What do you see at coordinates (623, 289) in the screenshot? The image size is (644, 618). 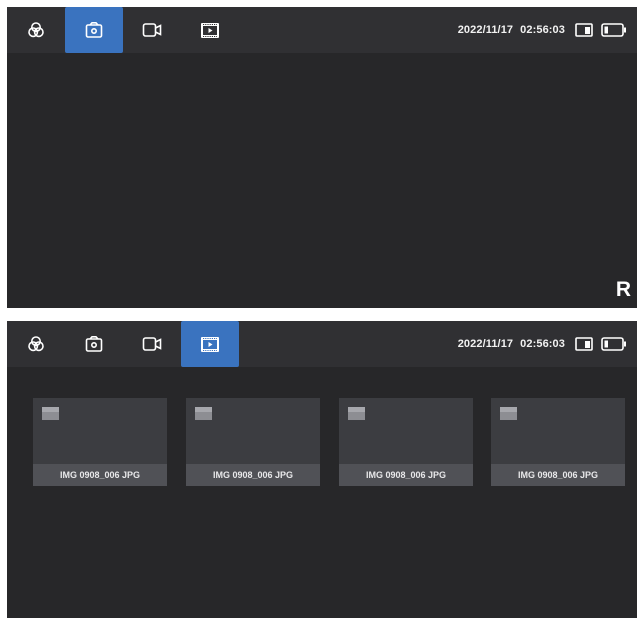 I see `shooting-mode-indicator: R` at bounding box center [623, 289].